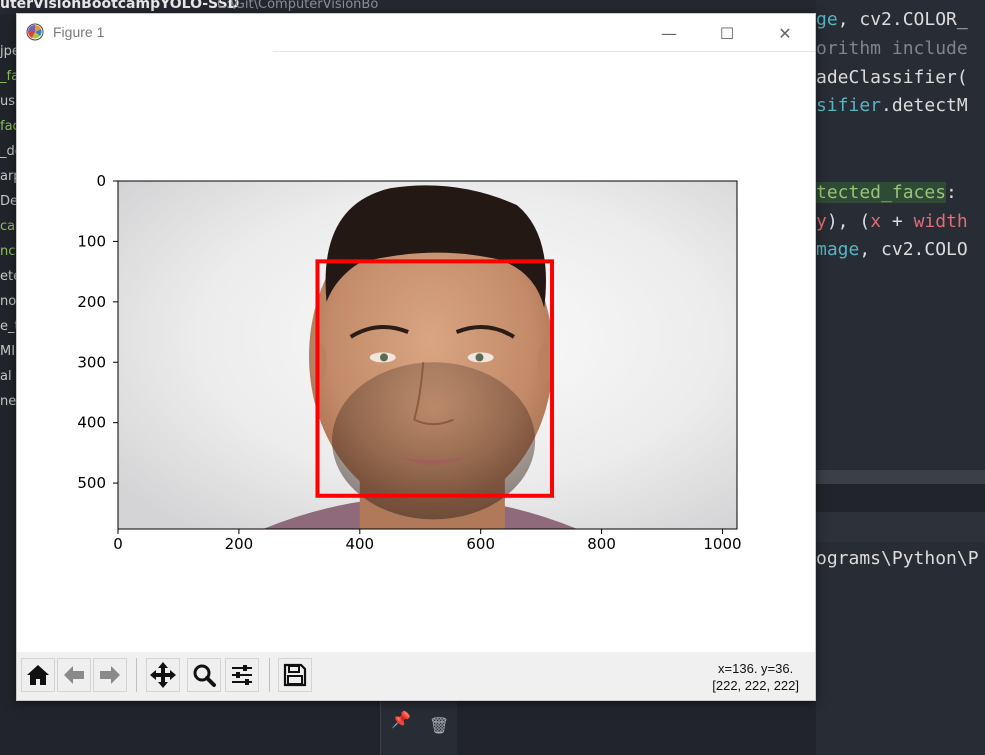 This screenshot has height=755, width=985. Describe the element at coordinates (418, 727) in the screenshot. I see `ide-side-toolbar: 📌 🗑` at that location.